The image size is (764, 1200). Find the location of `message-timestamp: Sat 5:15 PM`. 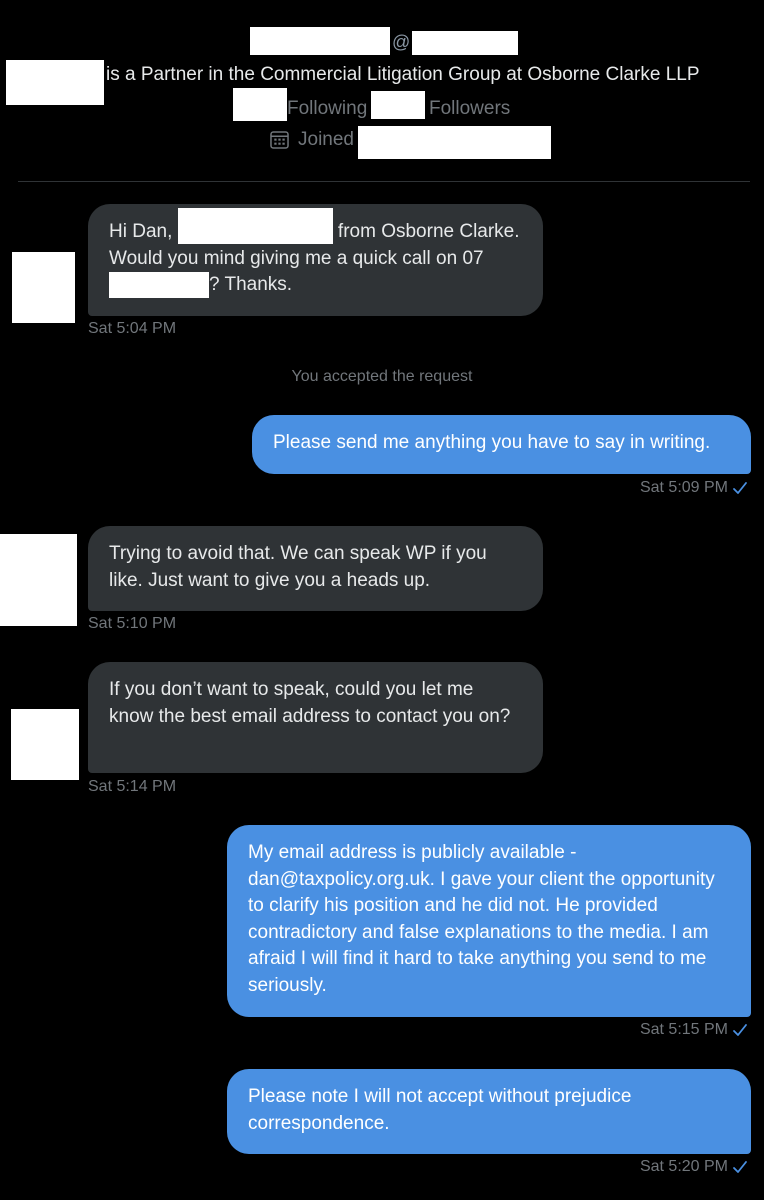

message-timestamp: Sat 5:15 PM is located at coordinates (683, 1029).